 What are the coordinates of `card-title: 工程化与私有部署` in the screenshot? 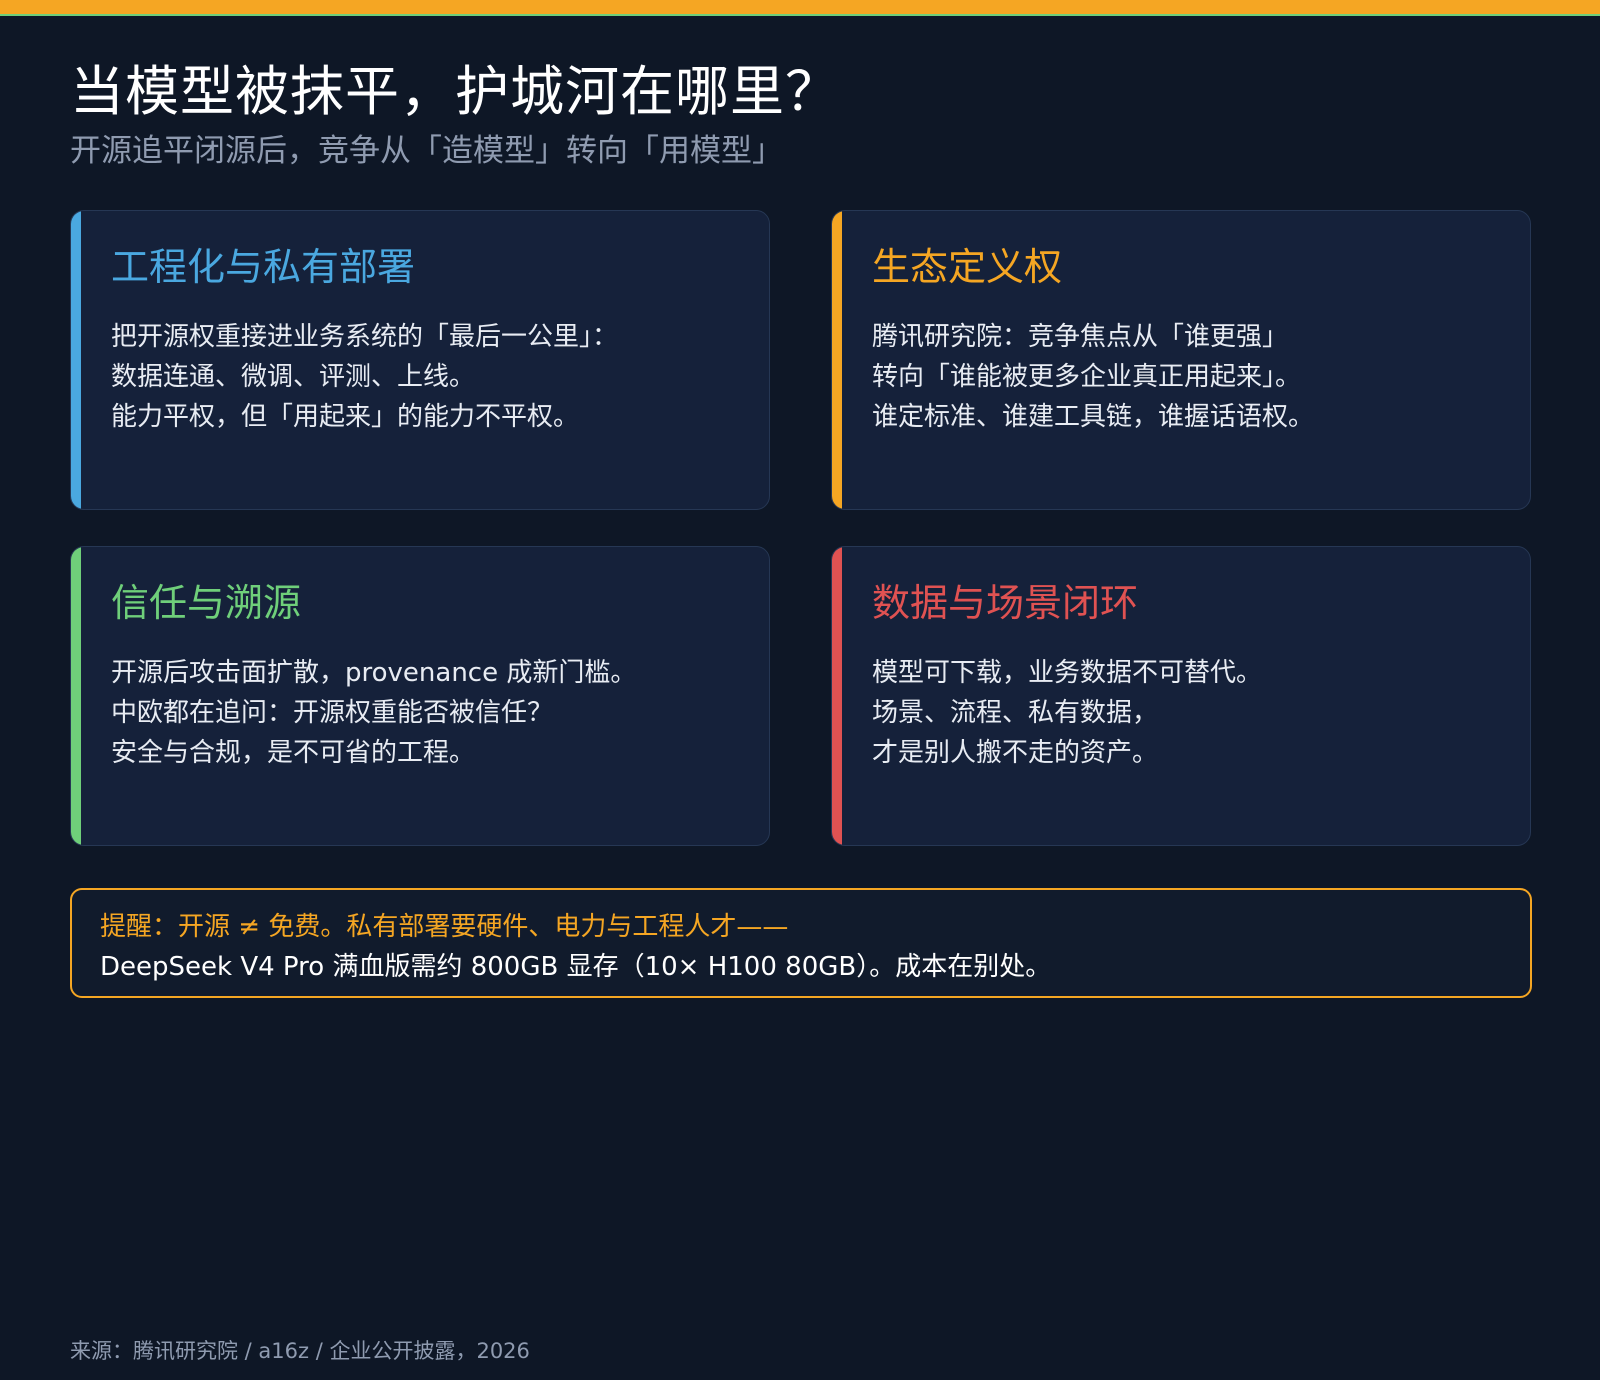 It's located at (263, 267).